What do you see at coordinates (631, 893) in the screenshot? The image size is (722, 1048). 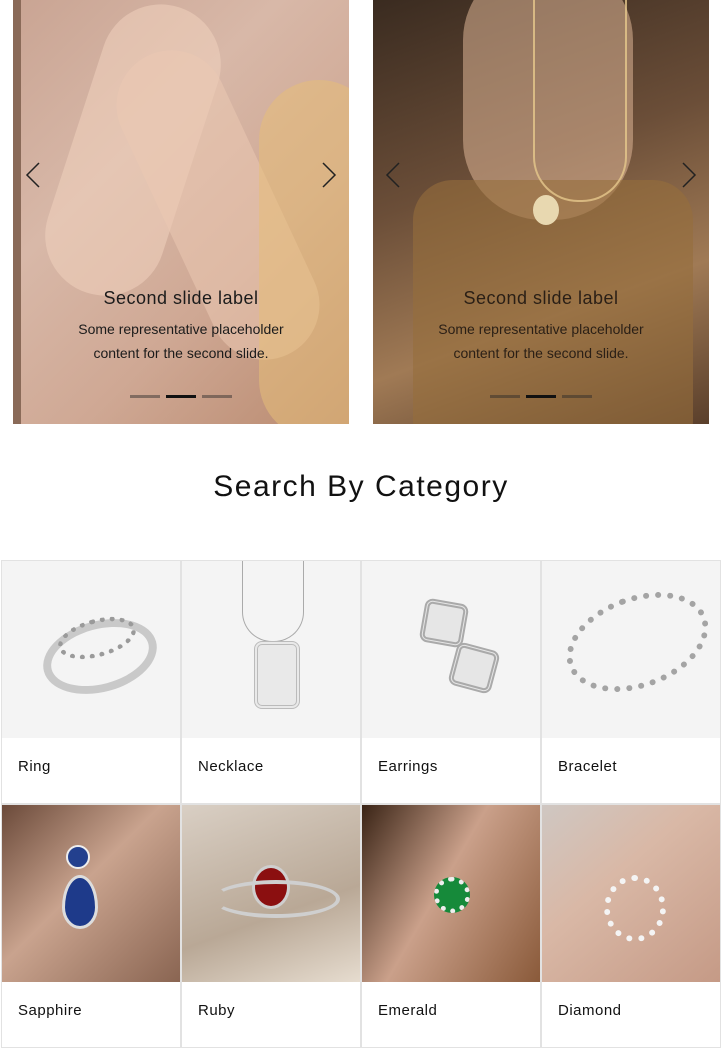 I see `diamond-image` at bounding box center [631, 893].